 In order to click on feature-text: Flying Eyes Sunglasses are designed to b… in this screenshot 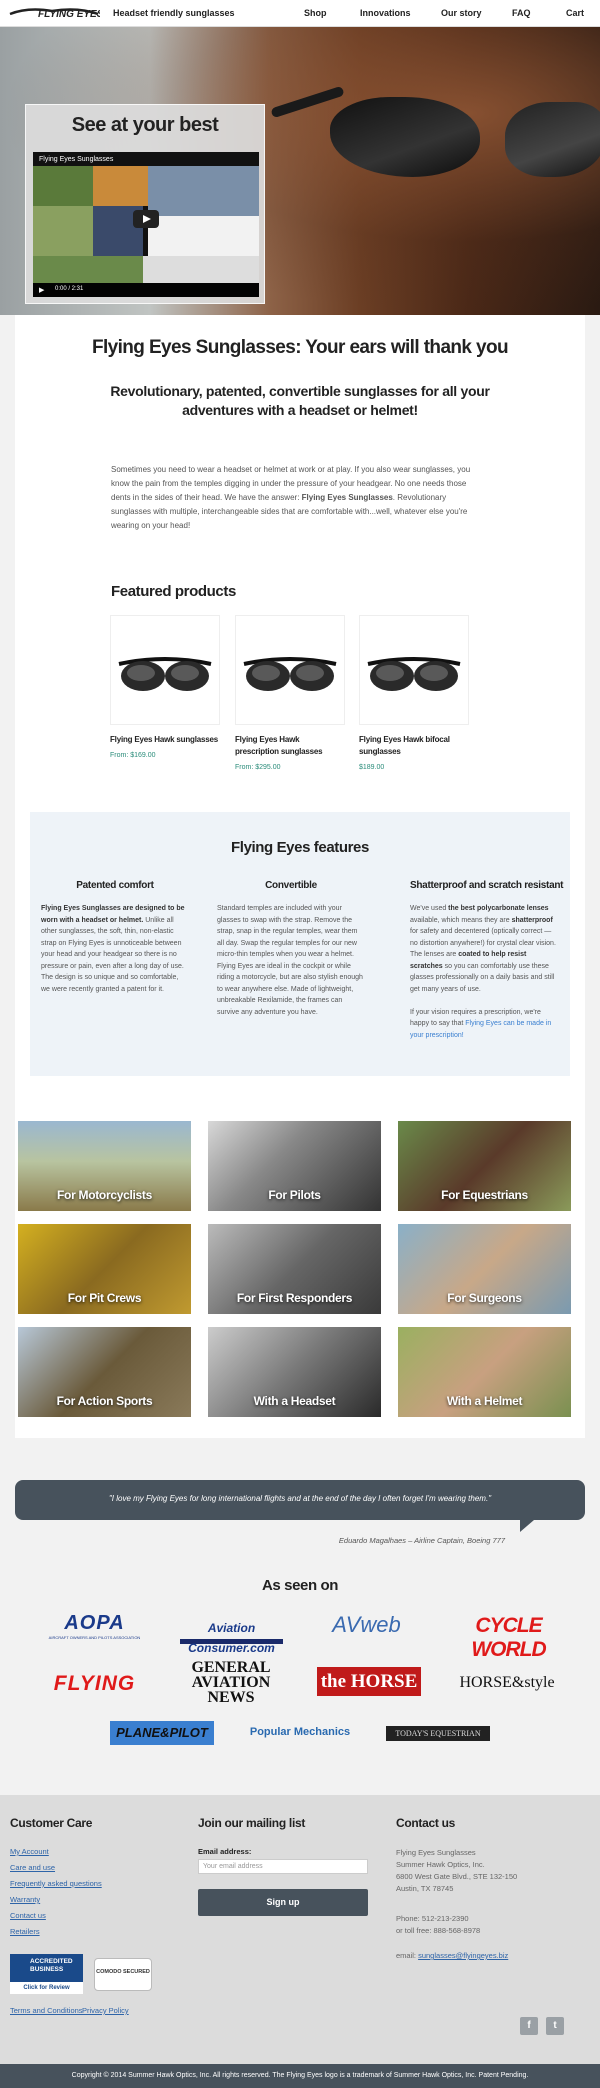, I will do `click(113, 949)`.